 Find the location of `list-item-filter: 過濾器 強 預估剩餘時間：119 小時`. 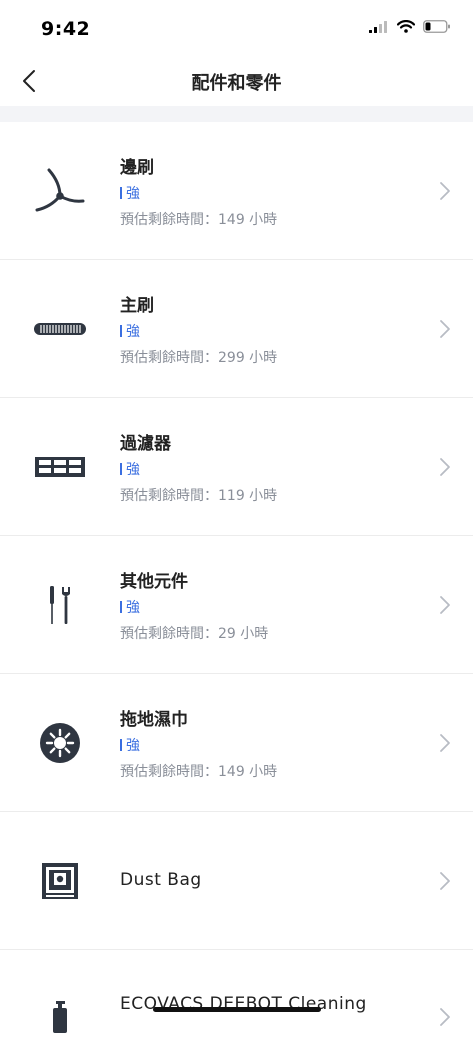

list-item-filter: 過濾器 強 預估剩餘時間：119 小時 is located at coordinates (236, 467).